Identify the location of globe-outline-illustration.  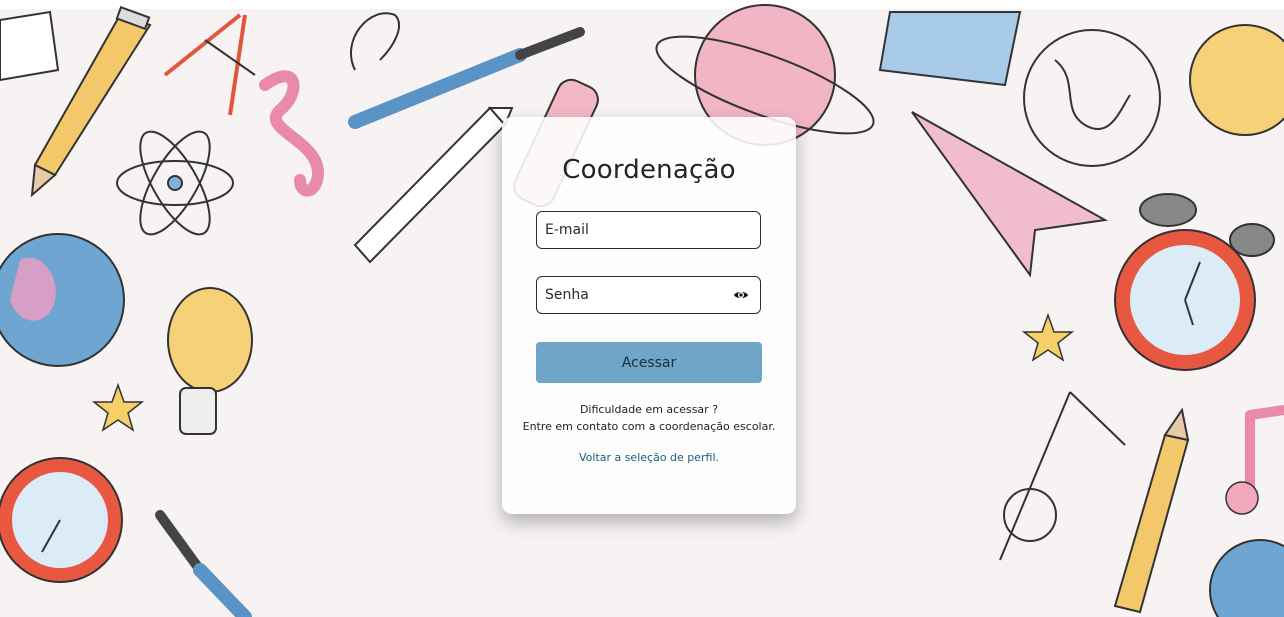
(1092, 98).